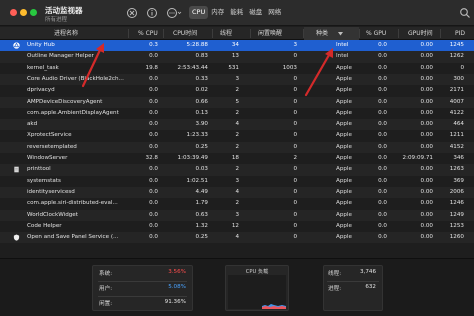  Describe the element at coordinates (460, 33) in the screenshot. I see `column-header-pid: PID` at that location.